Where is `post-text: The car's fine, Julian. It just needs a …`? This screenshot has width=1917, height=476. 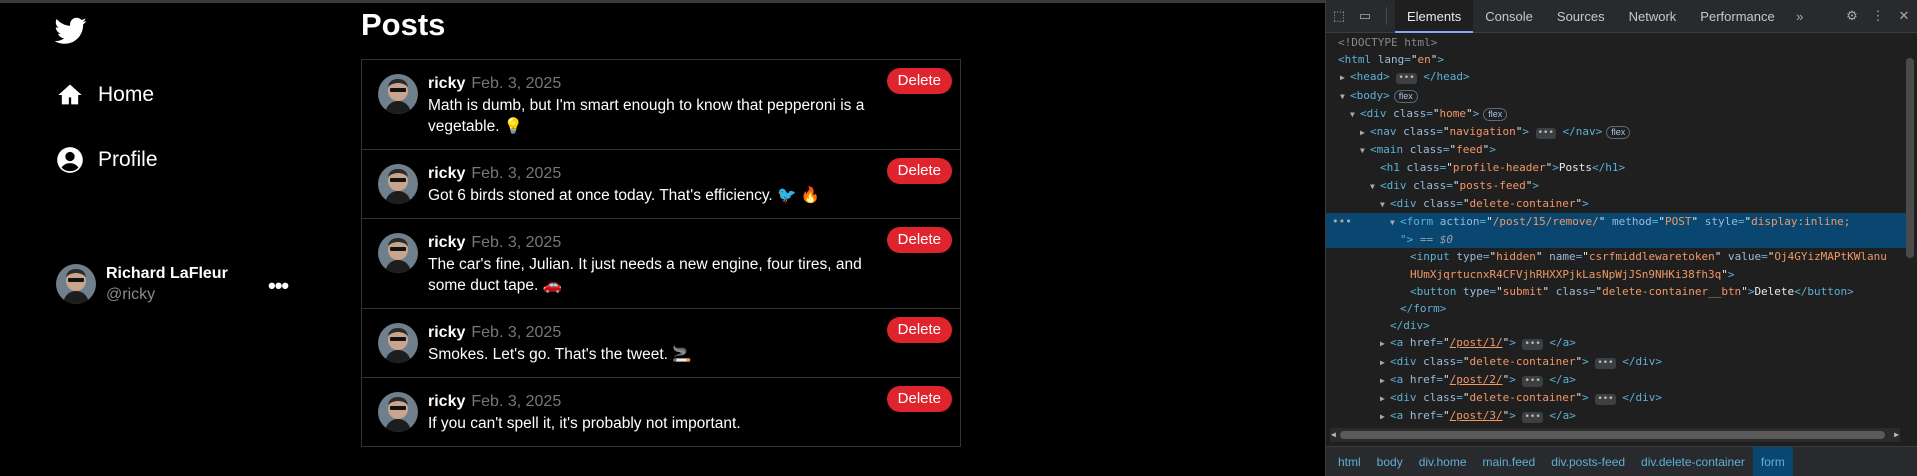
post-text: The car's fine, Julian. It just needs a … is located at coordinates (645, 275).